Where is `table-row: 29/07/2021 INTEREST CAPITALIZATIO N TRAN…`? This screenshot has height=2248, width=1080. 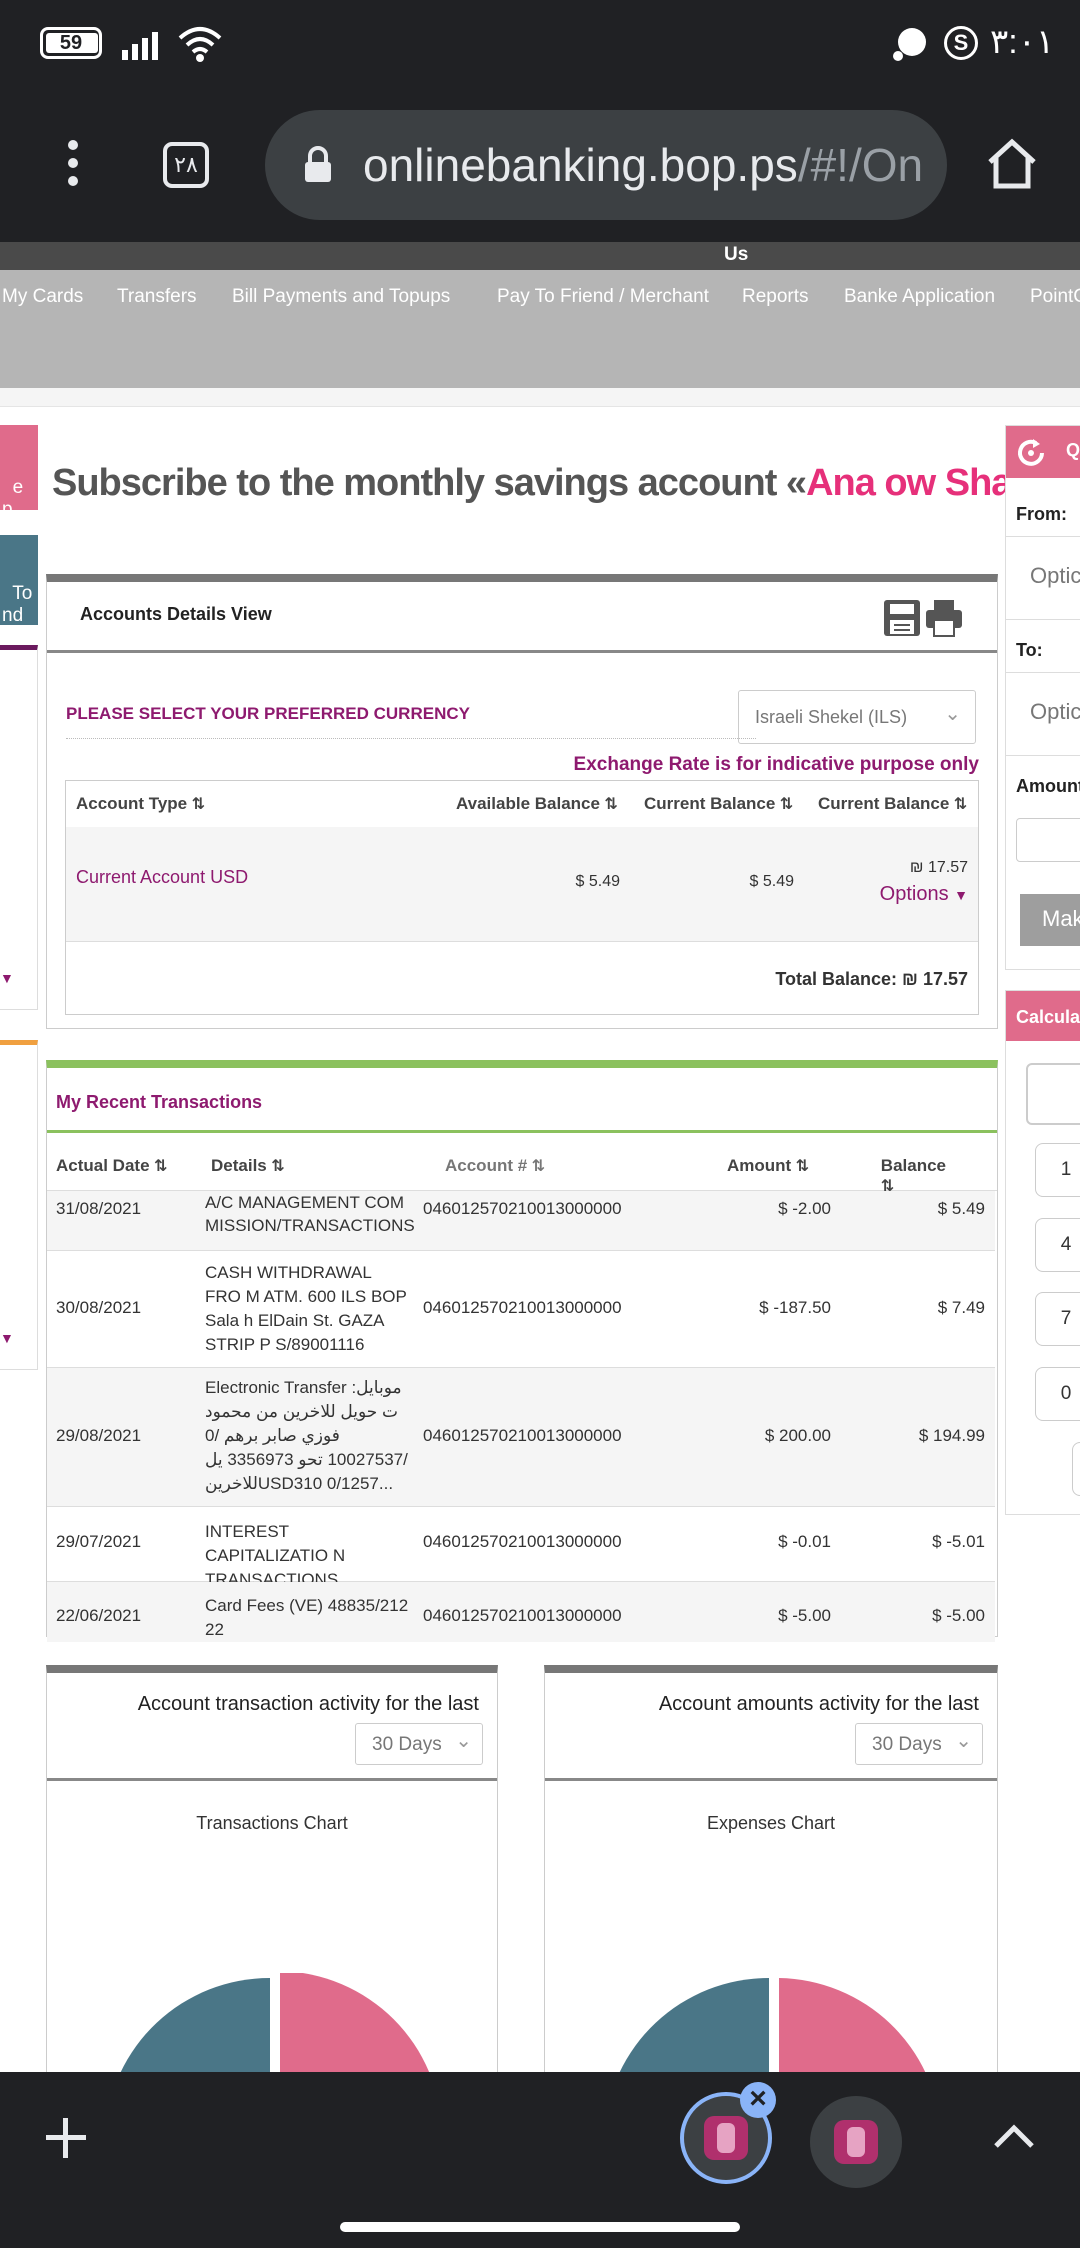
table-row: 29/07/2021 INTEREST CAPITALIZATIO N TRAN… is located at coordinates (521, 1548).